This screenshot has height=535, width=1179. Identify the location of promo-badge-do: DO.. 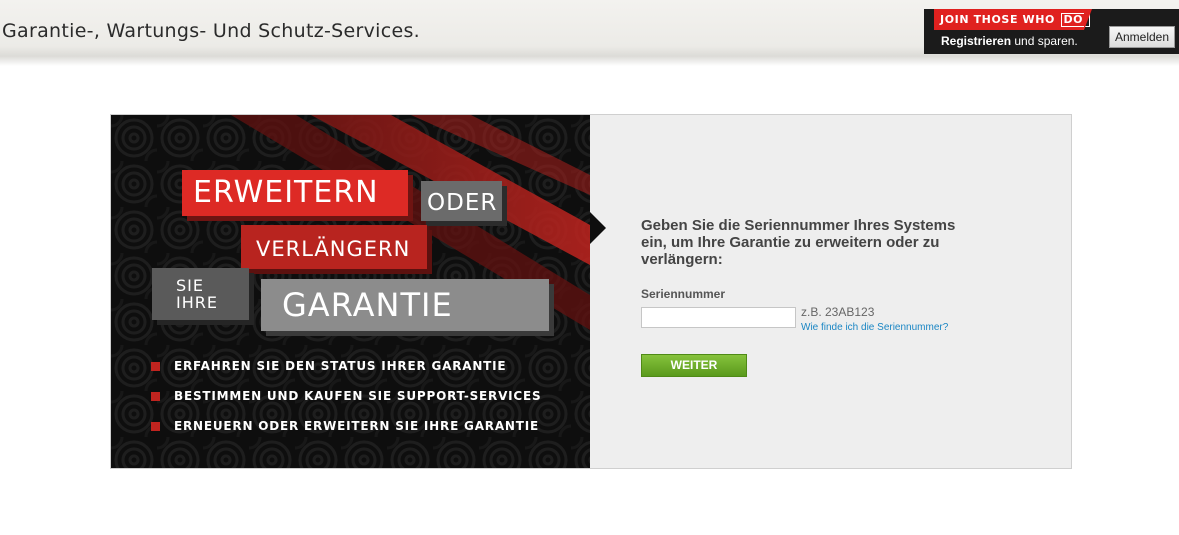
(1075, 20).